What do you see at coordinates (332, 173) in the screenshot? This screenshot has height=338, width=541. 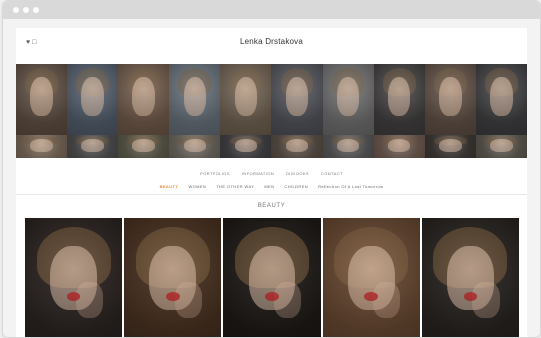 I see `nav-item: CONTACT` at bounding box center [332, 173].